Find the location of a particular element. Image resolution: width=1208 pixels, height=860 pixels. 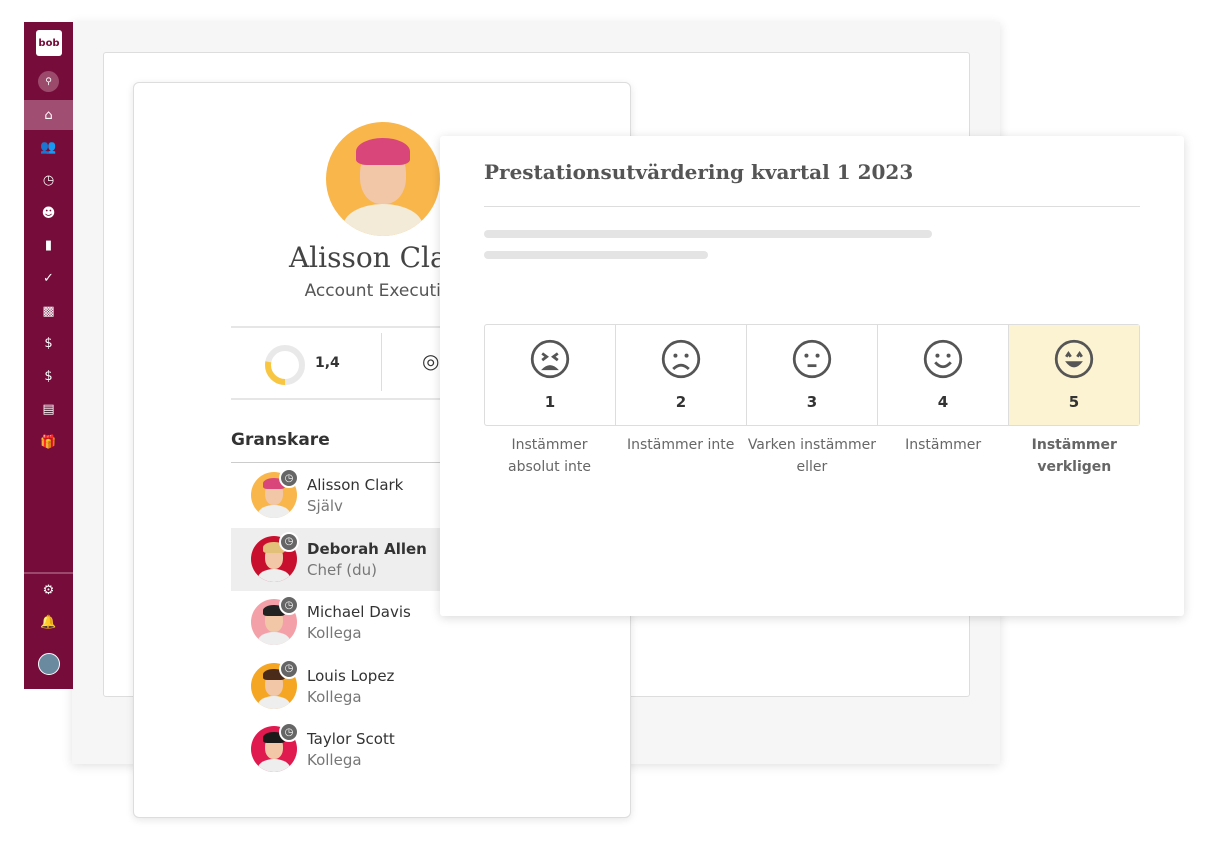

rating-label: Instämmer verkligen is located at coordinates (1074, 456).